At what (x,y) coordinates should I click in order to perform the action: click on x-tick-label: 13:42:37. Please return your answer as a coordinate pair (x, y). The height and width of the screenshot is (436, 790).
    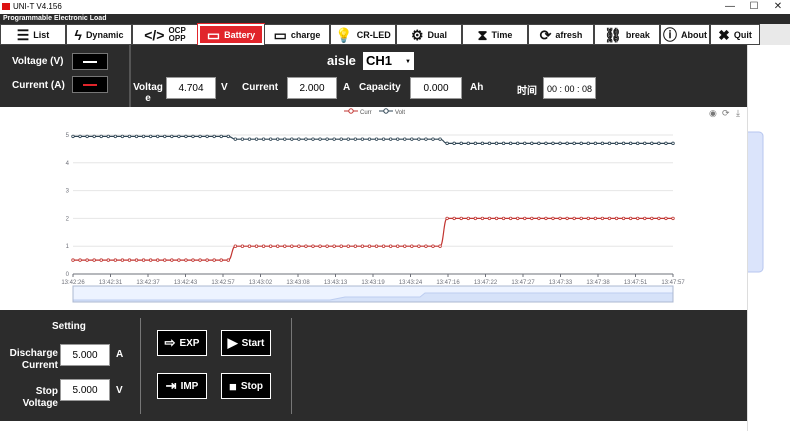
    Looking at the image, I should click on (148, 283).